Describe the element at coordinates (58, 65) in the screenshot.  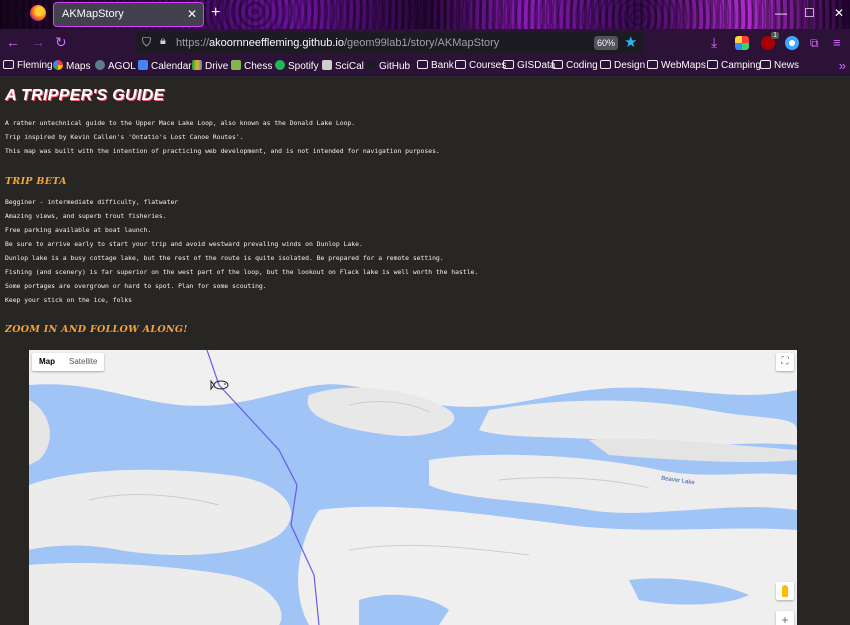
I see `google-icon` at that location.